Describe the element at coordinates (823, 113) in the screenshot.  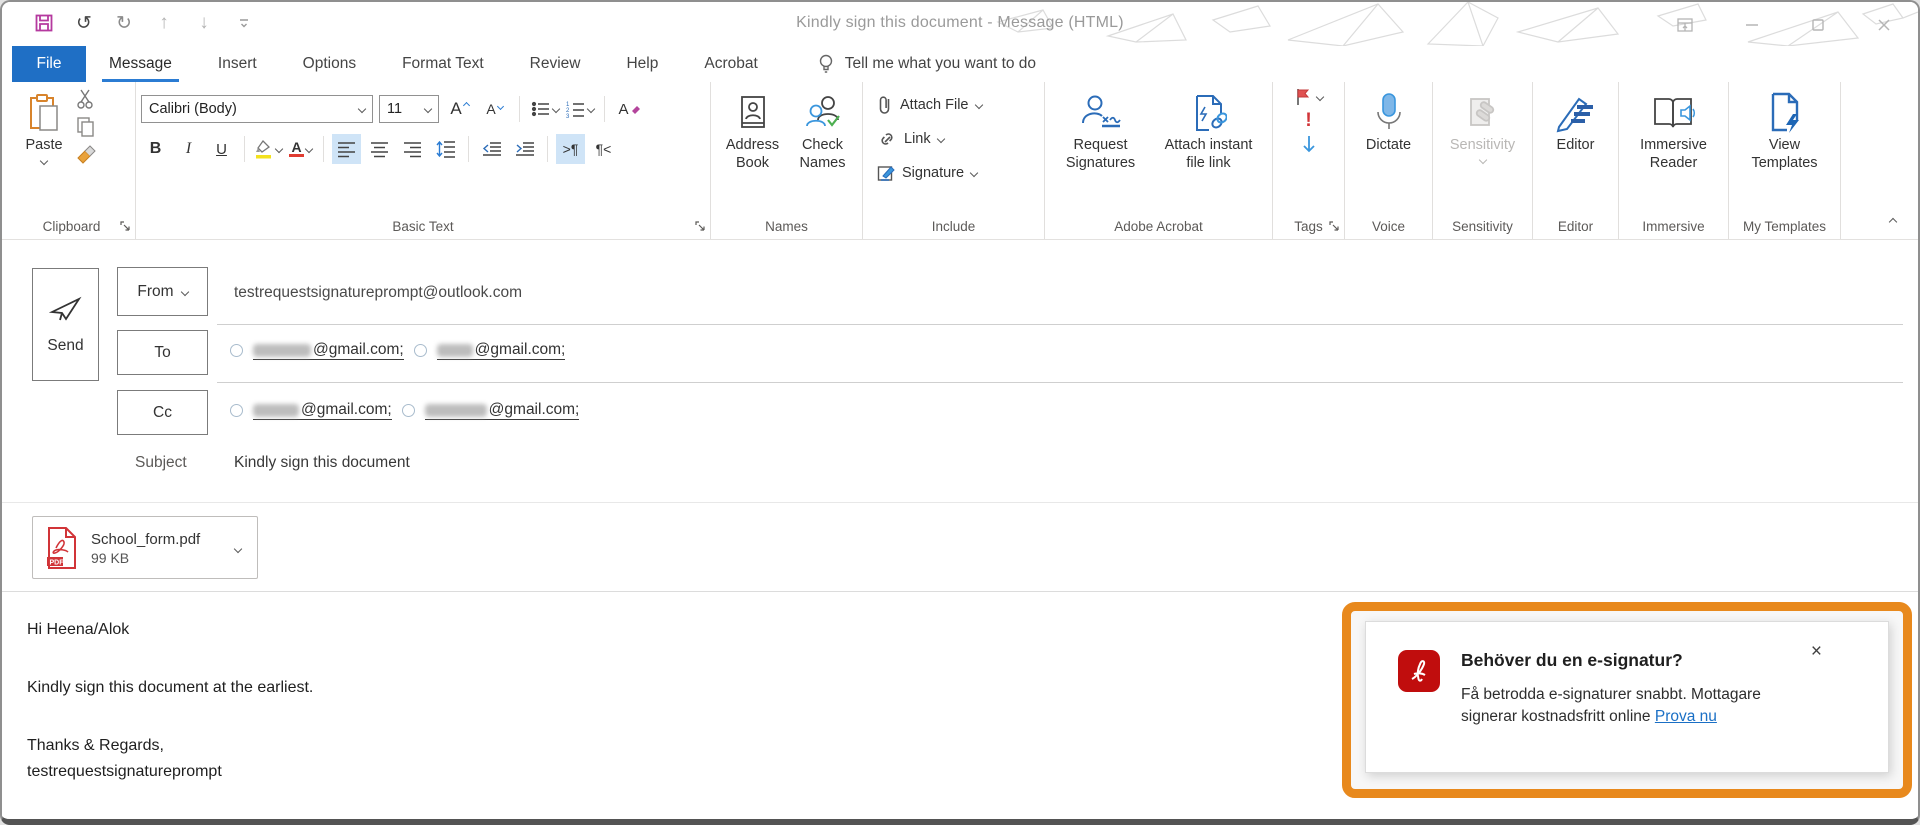
I see `check-names-icon` at that location.